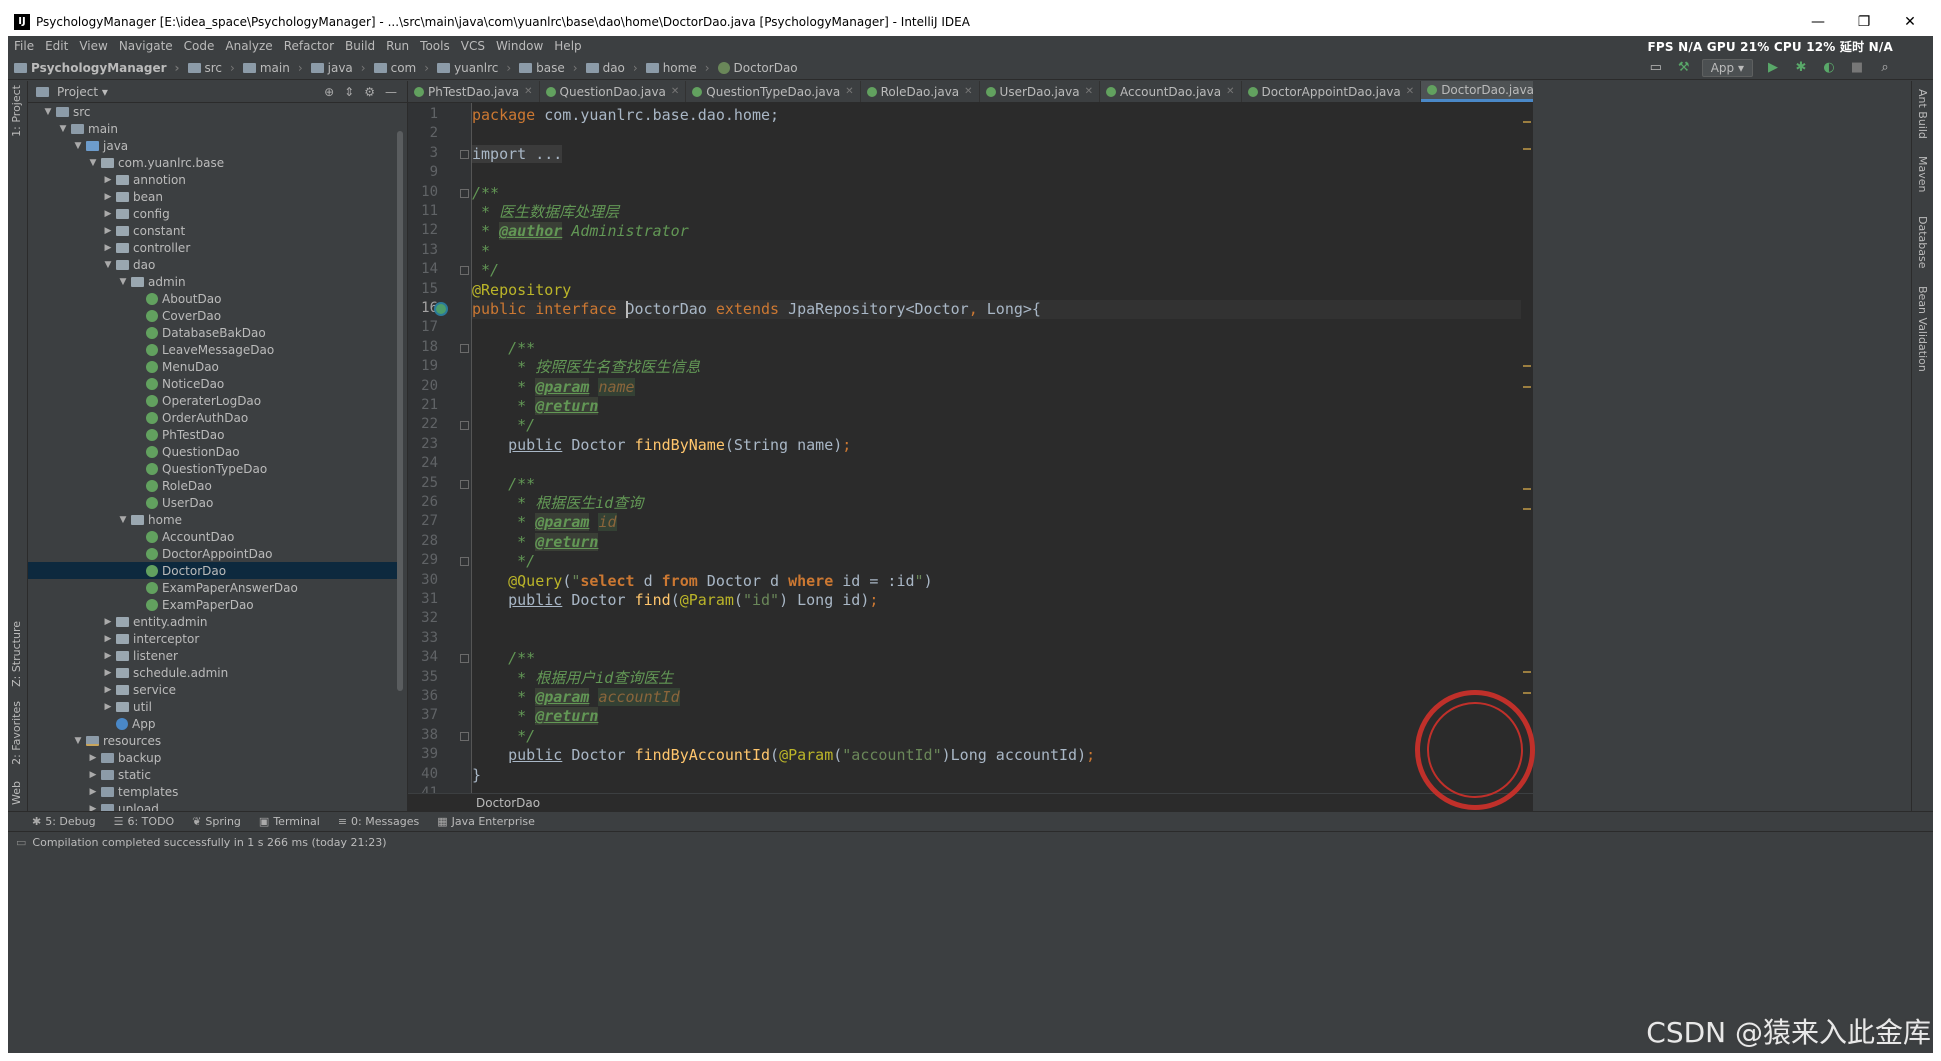 The image size is (1941, 1061). Describe the element at coordinates (213, 400) in the screenshot. I see `tree-item-operaterlogdao: OperaterLogDao` at that location.